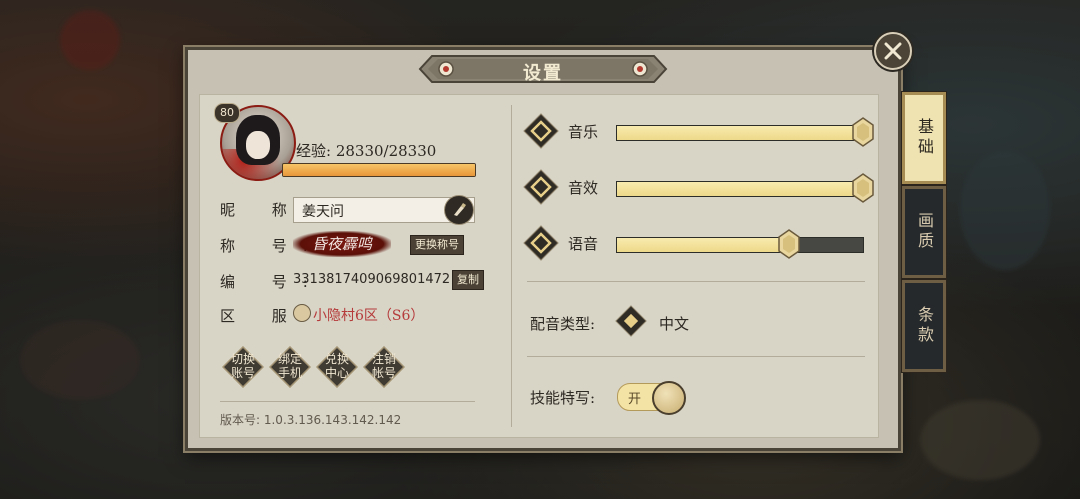  What do you see at coordinates (543, 73) in the screenshot?
I see `panel-title: 设置` at bounding box center [543, 73].